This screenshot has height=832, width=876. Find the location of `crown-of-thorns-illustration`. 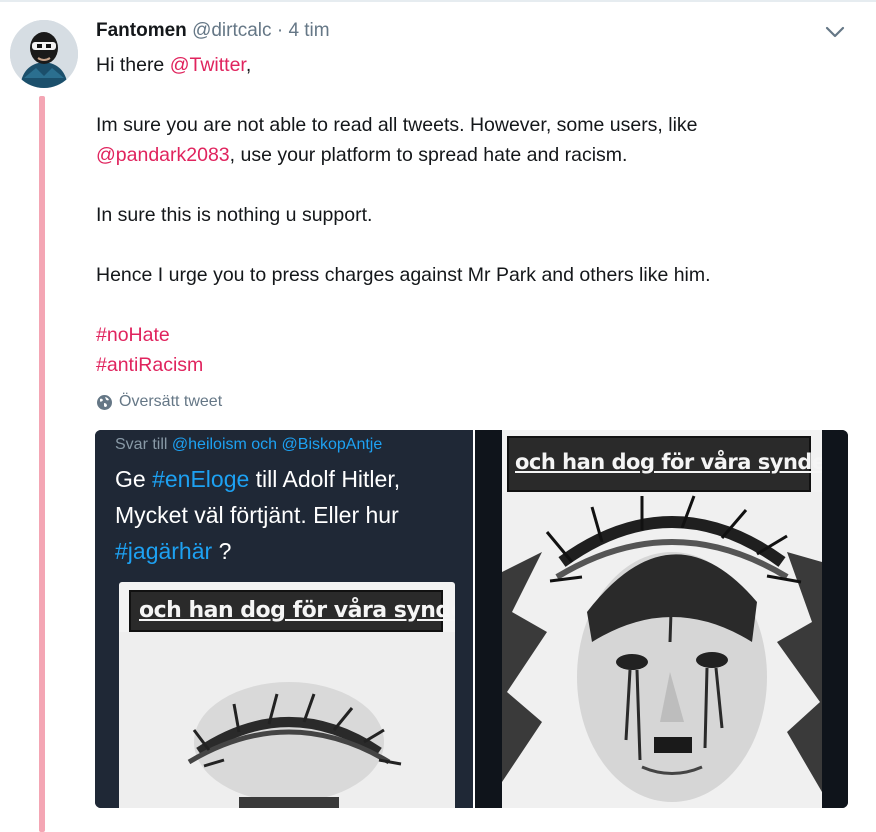

crown-of-thorns-illustration is located at coordinates (287, 720).